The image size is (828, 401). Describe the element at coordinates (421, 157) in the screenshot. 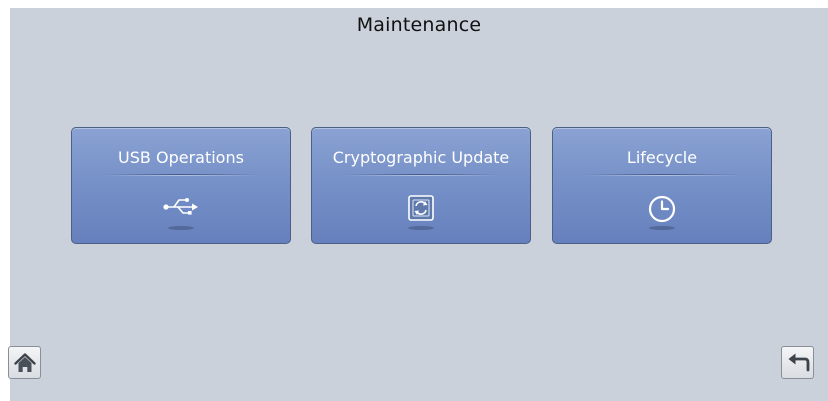

I see `cryptographic-update-label: Cryptographic Update` at that location.